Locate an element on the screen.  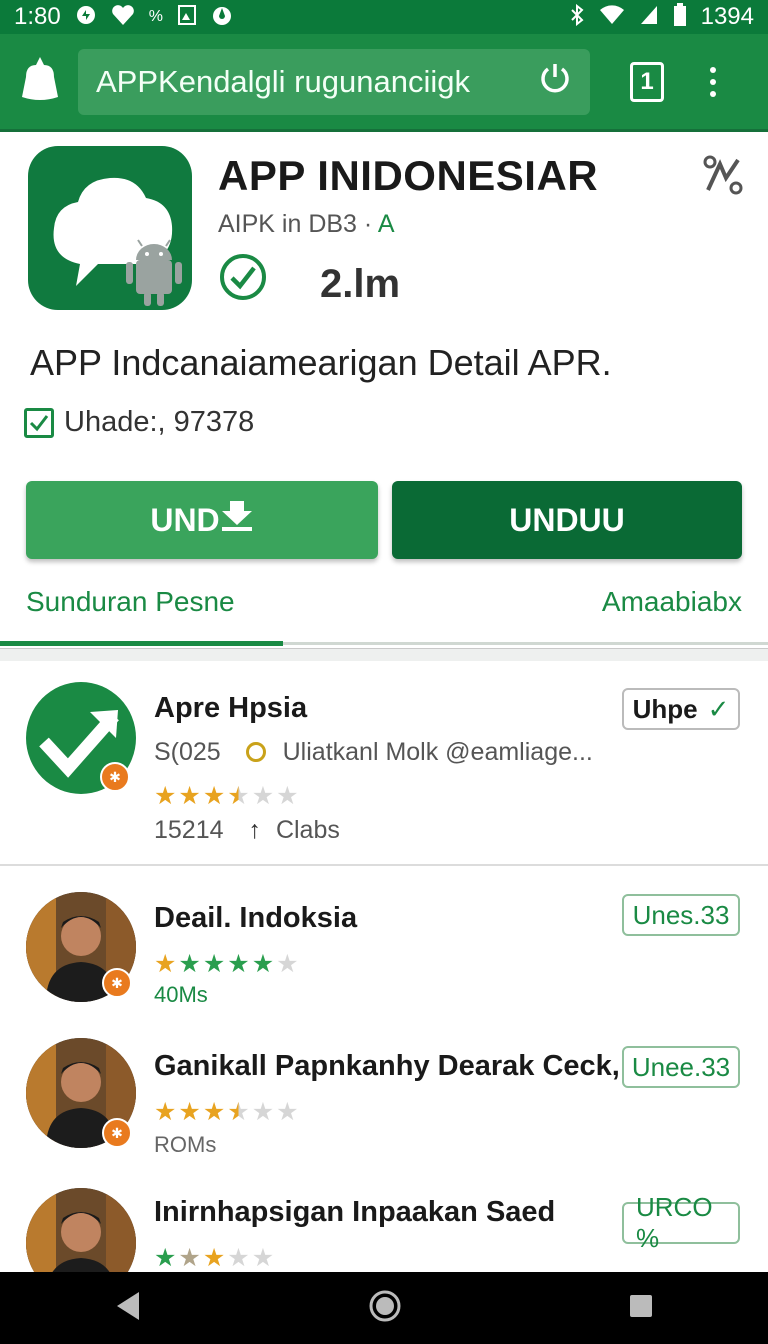
verified-icon is located at coordinates (243, 277).